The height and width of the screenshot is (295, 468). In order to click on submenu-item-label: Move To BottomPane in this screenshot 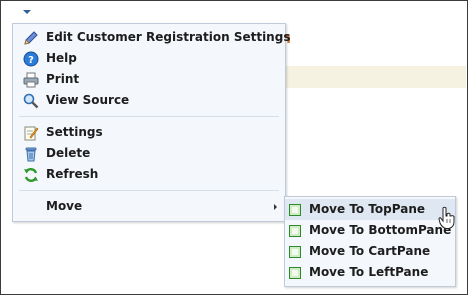, I will do `click(380, 230)`.